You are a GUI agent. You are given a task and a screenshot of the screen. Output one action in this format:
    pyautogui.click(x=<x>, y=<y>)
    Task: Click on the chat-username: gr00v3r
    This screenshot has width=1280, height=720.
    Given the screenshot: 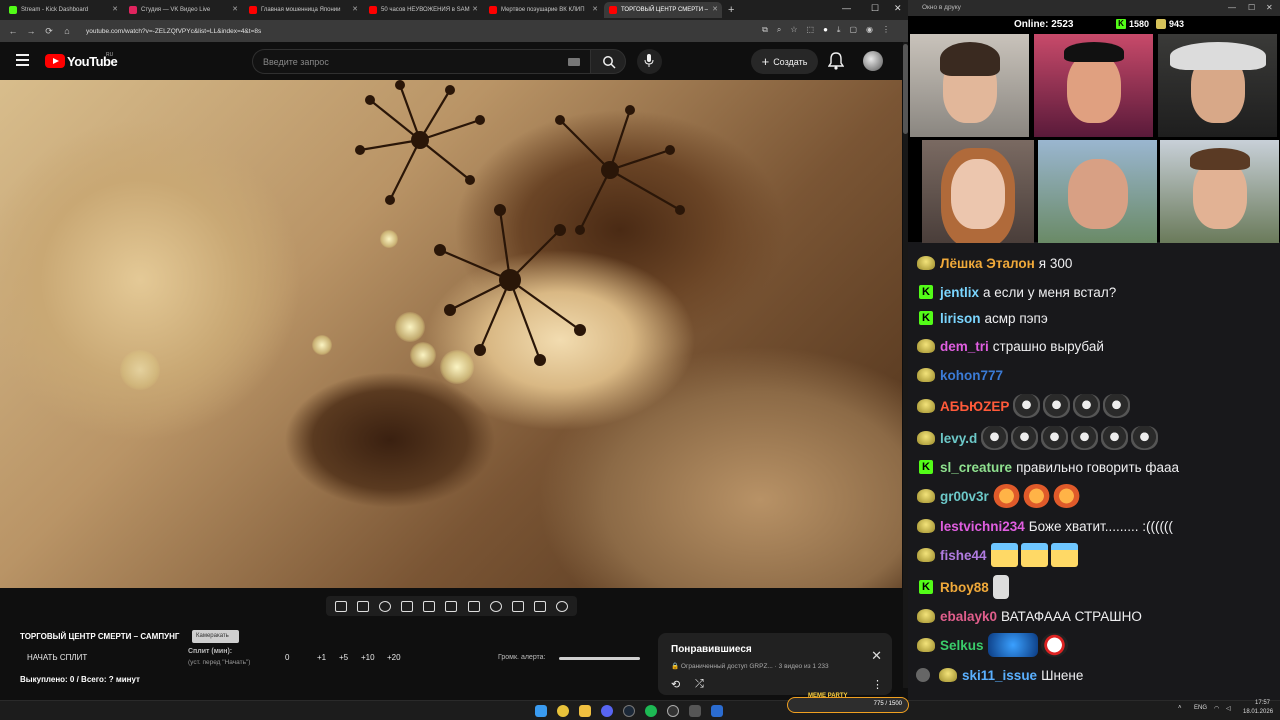 What is the action you would take?
    pyautogui.click(x=964, y=496)
    